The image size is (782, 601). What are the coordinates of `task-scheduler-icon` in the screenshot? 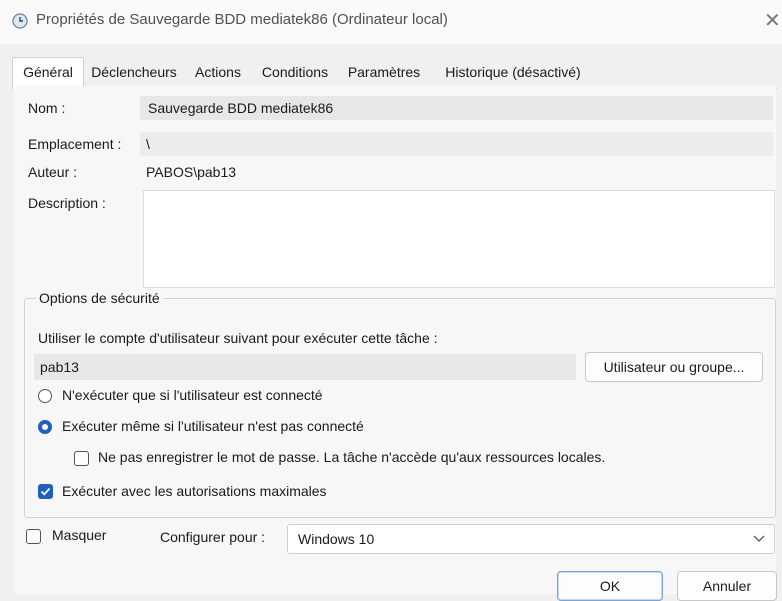 It's located at (20, 21).